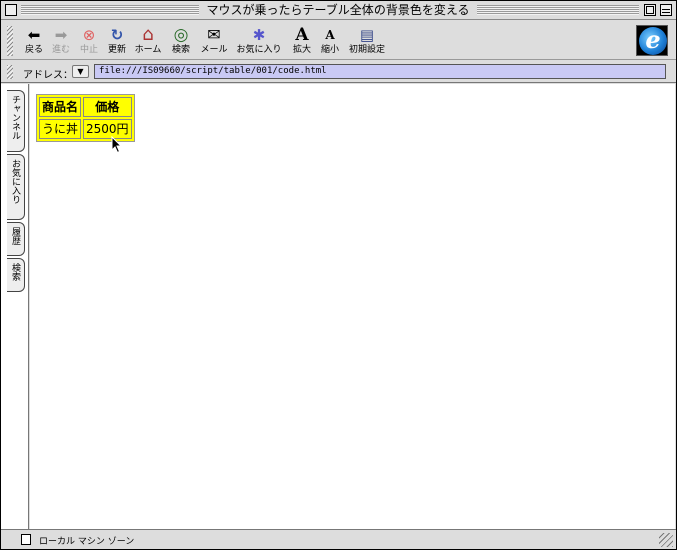 The width and height of the screenshot is (677, 550). I want to click on tab-history: 履歴, so click(16, 239).